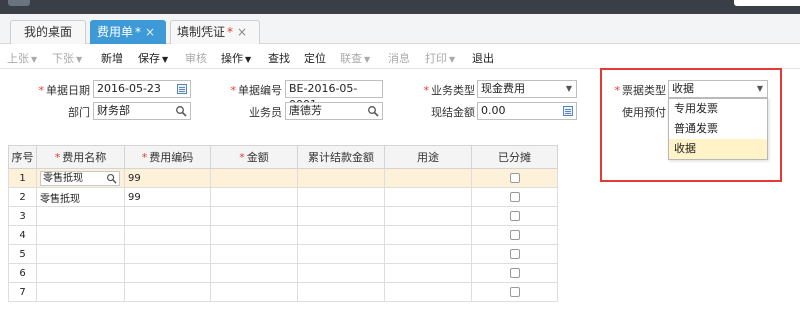  I want to click on message-button: 消息, so click(399, 58).